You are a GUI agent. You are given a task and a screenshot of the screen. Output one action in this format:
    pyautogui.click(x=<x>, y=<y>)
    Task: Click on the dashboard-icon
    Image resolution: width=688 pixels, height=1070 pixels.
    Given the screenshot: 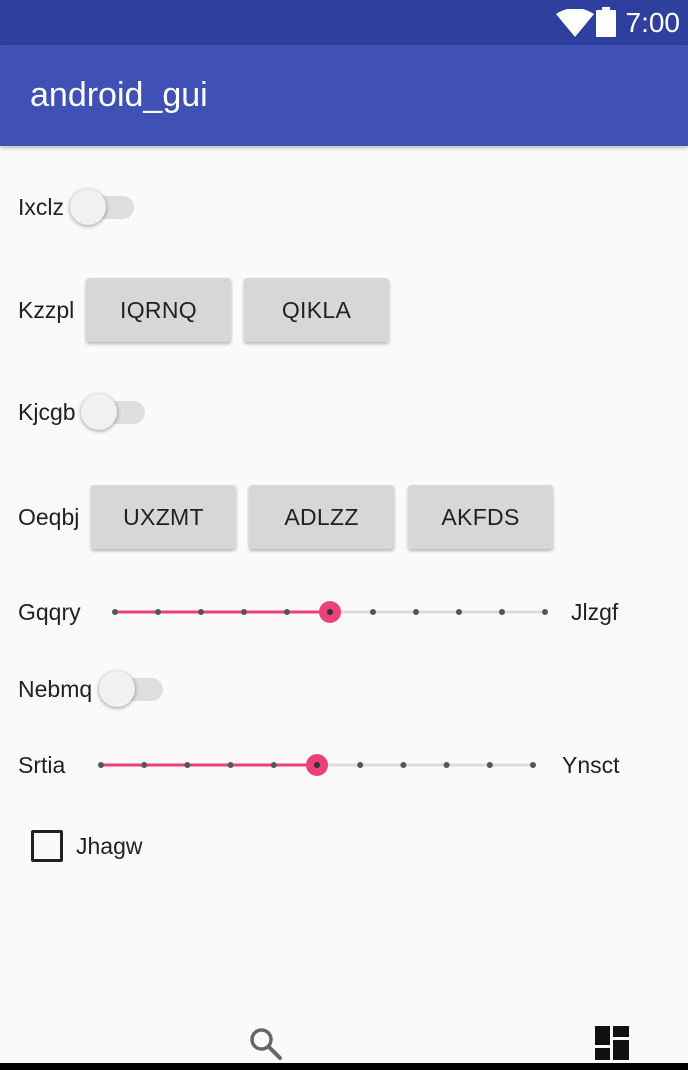 What is the action you would take?
    pyautogui.click(x=612, y=1043)
    